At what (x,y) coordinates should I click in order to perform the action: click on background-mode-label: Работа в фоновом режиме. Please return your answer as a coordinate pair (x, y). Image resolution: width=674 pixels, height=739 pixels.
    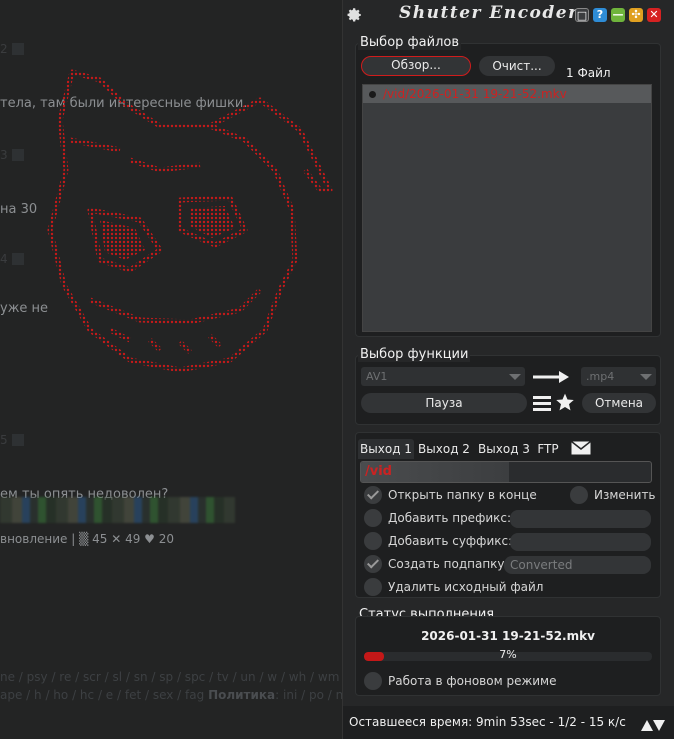
    Looking at the image, I should click on (472, 681).